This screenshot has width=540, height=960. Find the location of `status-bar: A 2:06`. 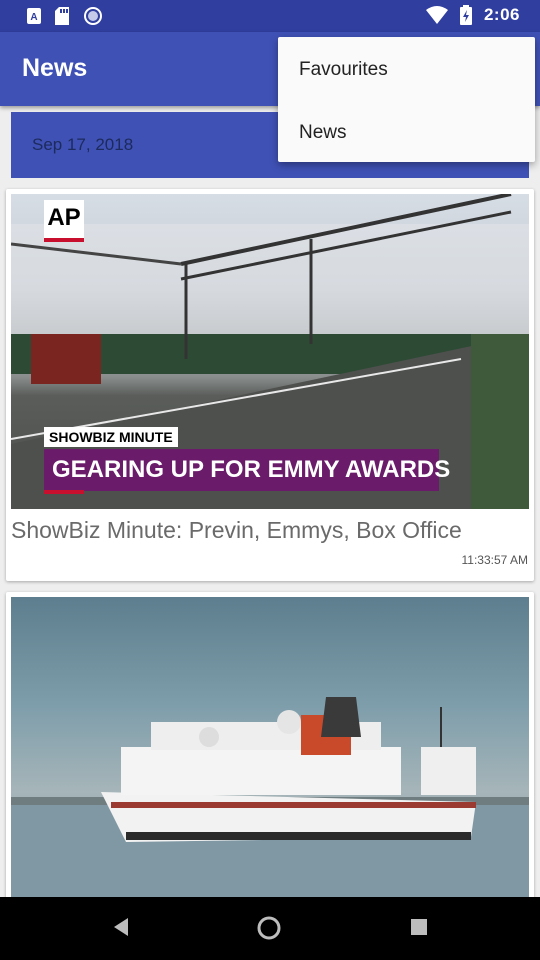

status-bar: A 2:06 is located at coordinates (270, 16).